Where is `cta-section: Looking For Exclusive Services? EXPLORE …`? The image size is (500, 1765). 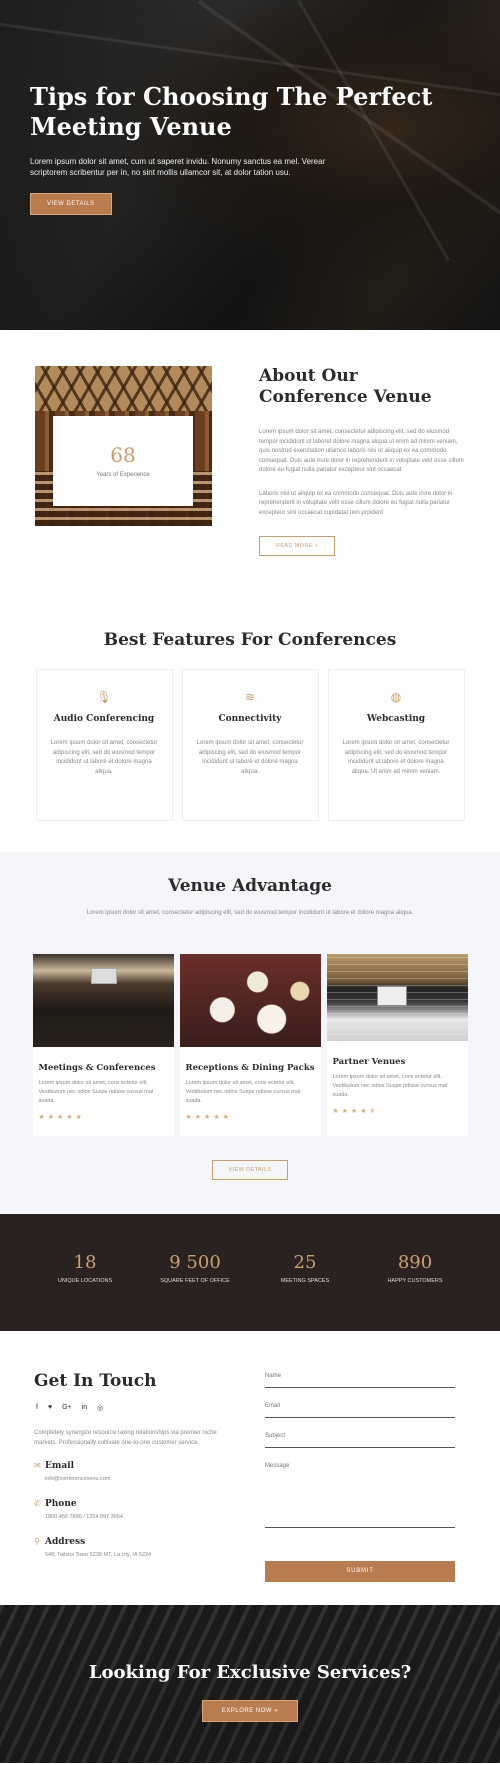
cta-section: Looking For Exclusive Services? EXPLORE … is located at coordinates (250, 1684).